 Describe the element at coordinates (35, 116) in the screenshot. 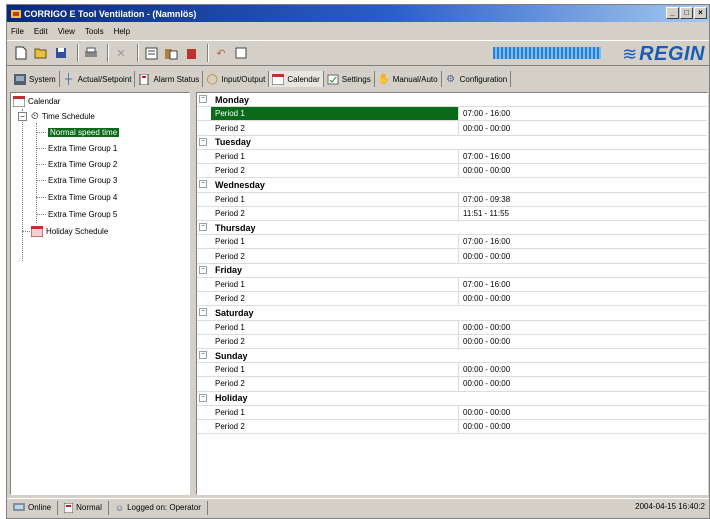

I see `clock-icon: ⏲` at that location.